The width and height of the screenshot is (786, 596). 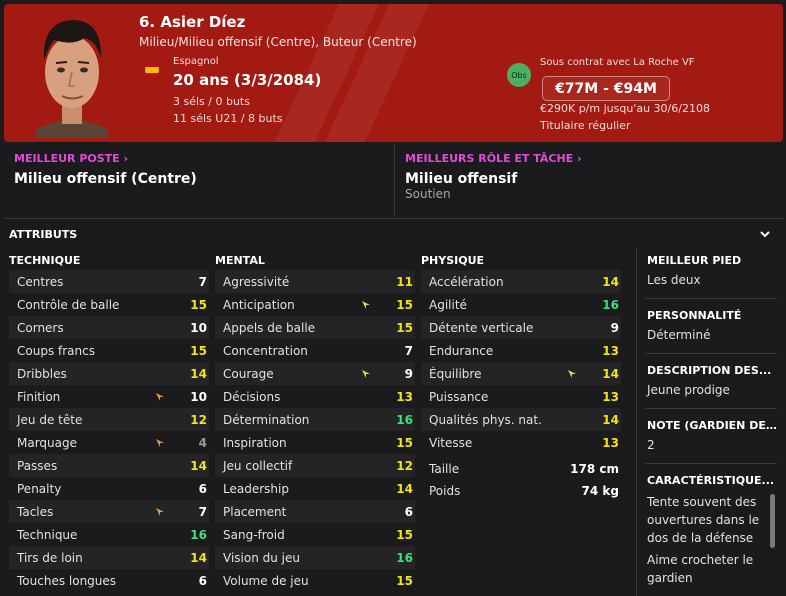 What do you see at coordinates (198, 397) in the screenshot?
I see `attribute-value: 10` at bounding box center [198, 397].